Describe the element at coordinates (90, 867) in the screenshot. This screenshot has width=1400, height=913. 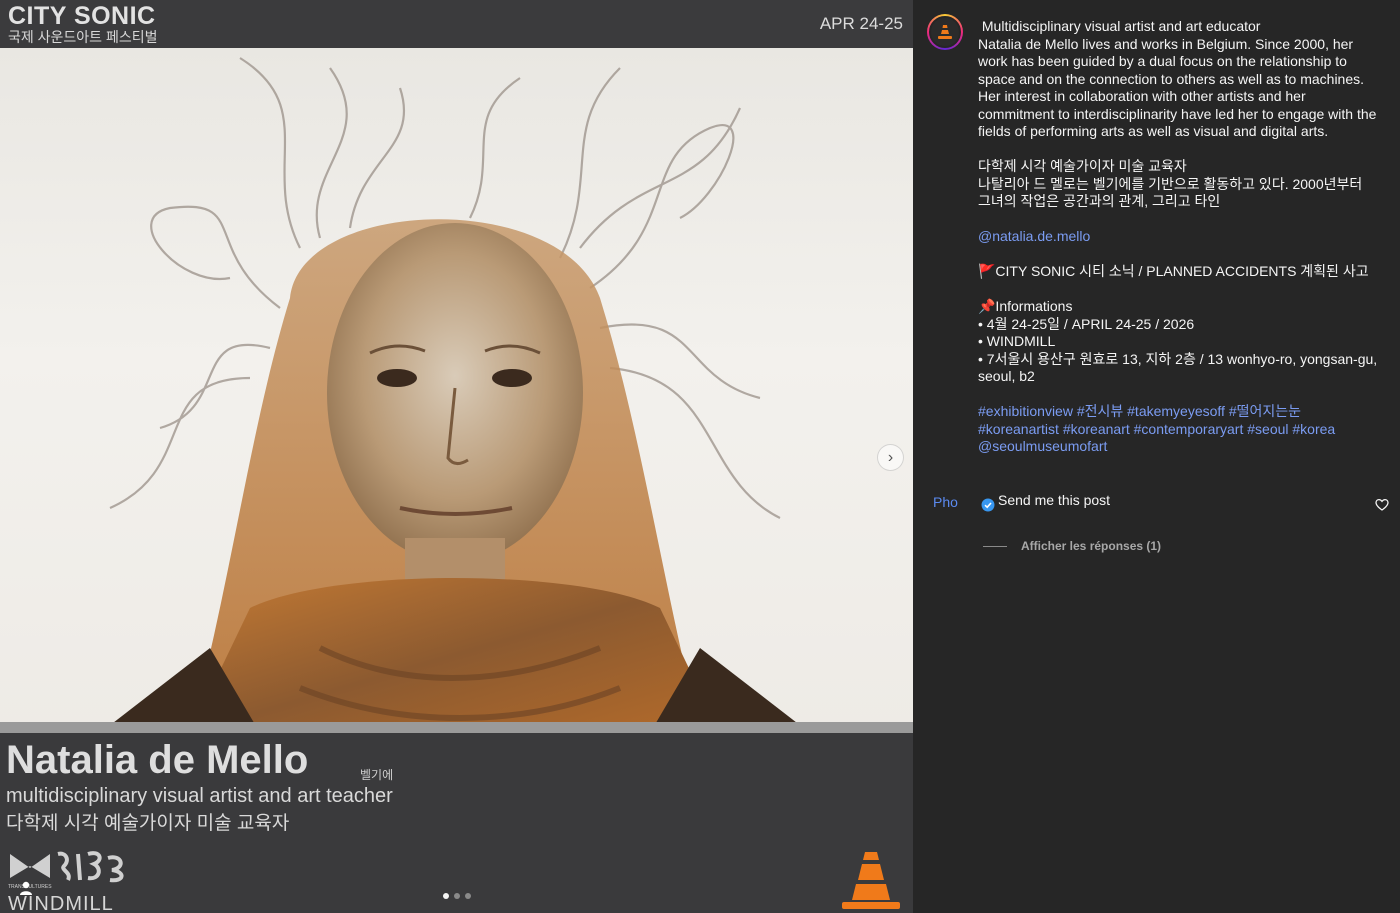
I see `partner-logo` at that location.